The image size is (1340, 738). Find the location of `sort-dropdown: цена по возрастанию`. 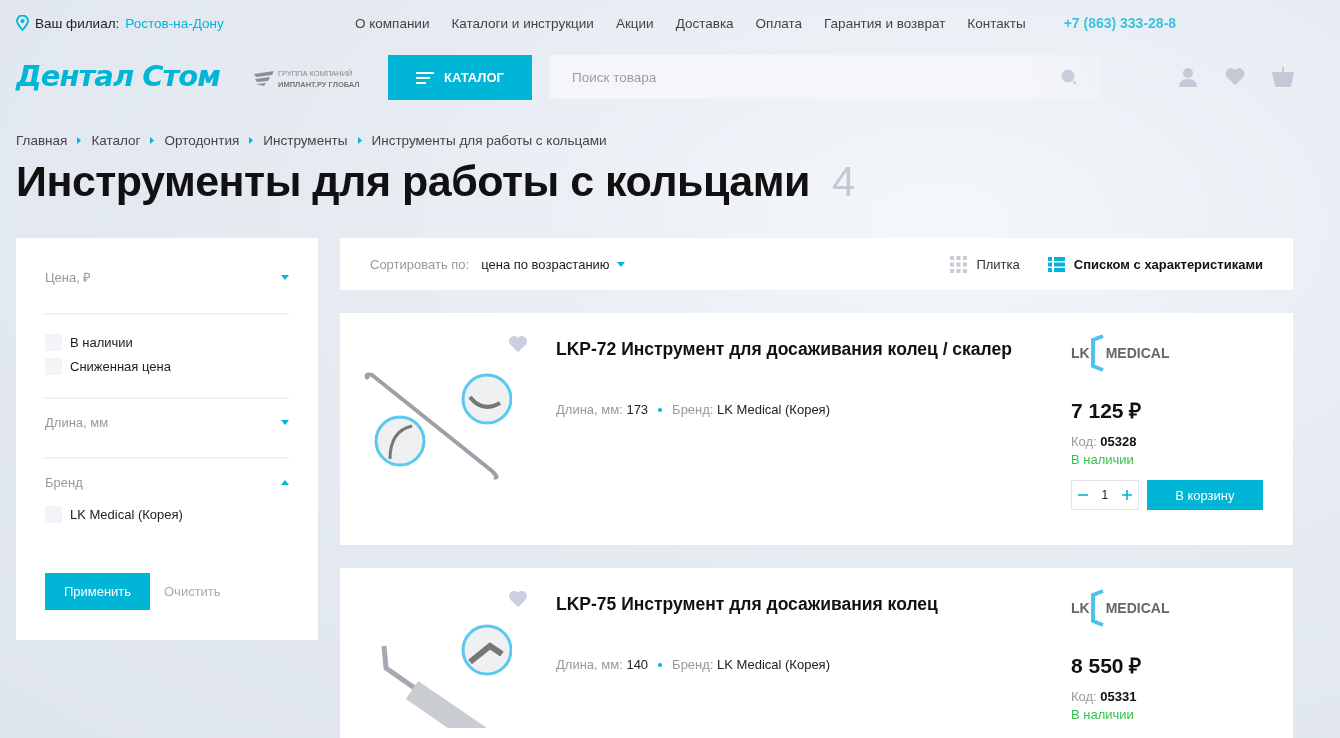

sort-dropdown: цена по возрастанию is located at coordinates (553, 264).